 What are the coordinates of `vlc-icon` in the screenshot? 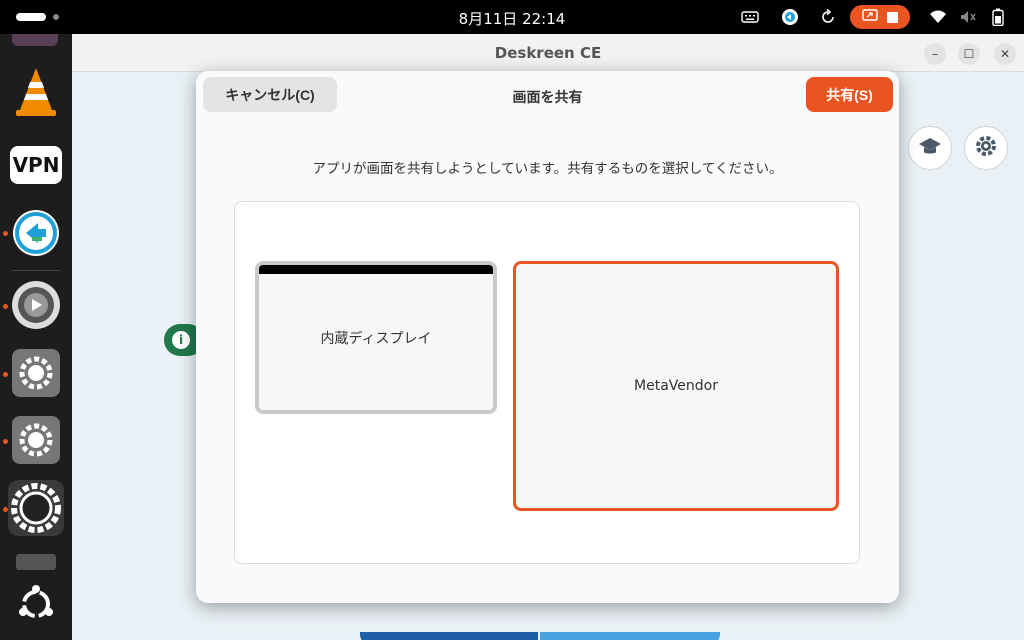 It's located at (36, 92).